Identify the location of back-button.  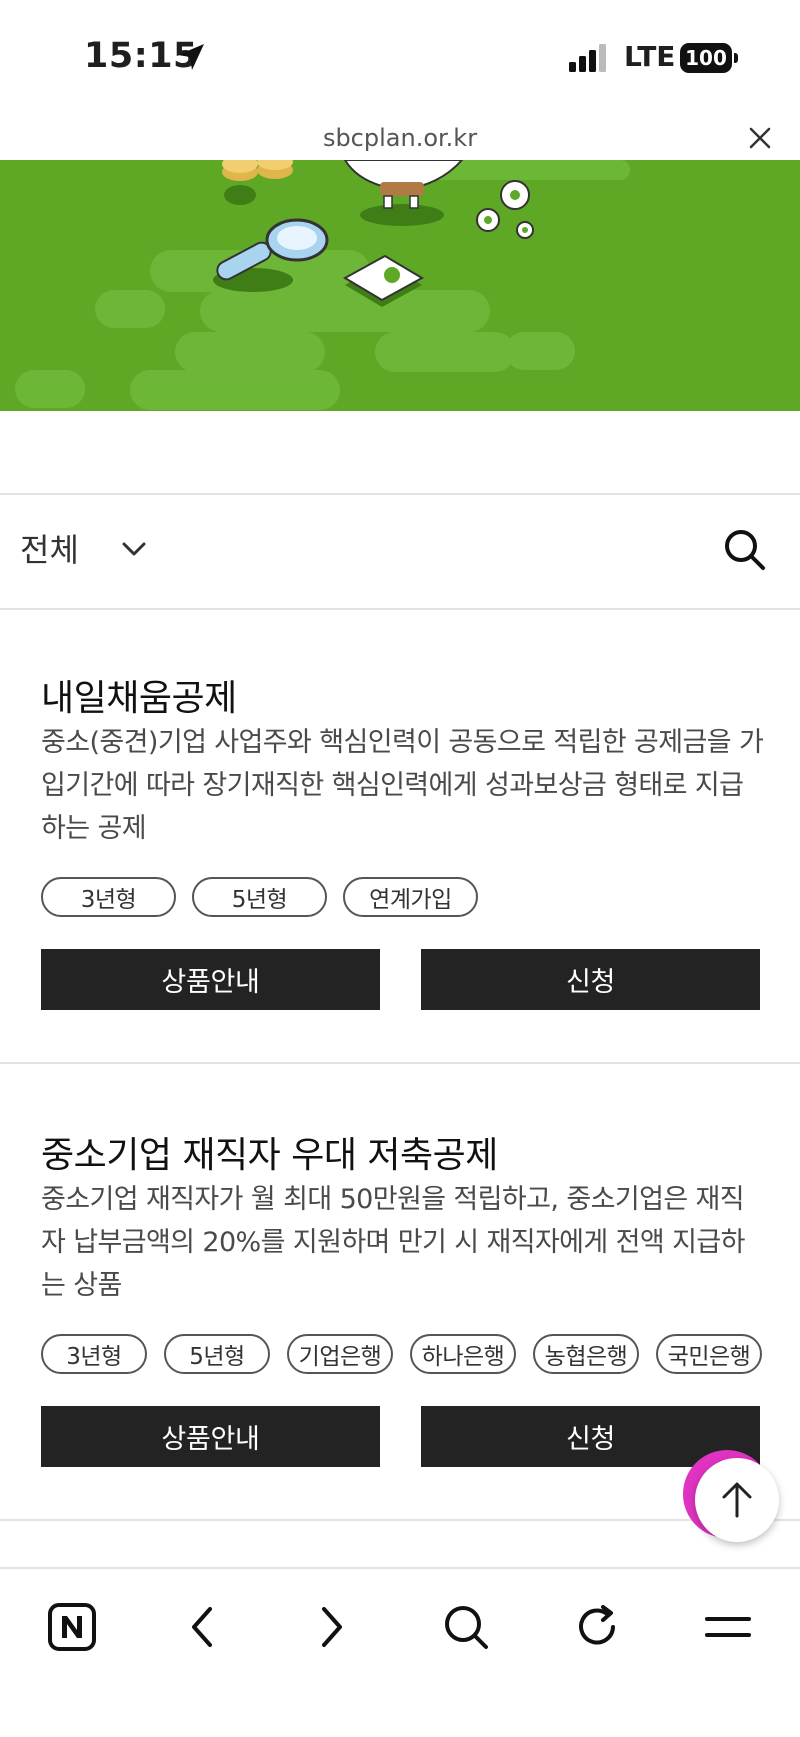
(202, 1627).